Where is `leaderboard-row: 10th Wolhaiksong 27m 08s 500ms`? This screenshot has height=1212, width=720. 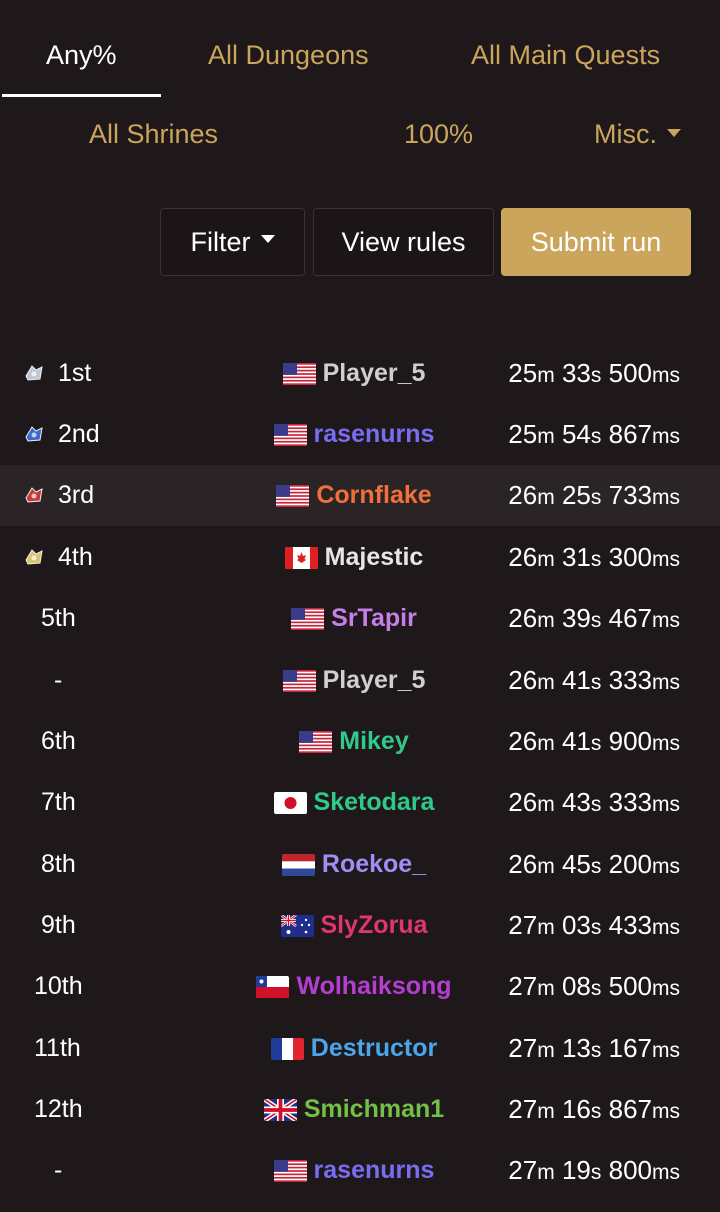
leaderboard-row: 10th Wolhaiksong 27m 08s 500ms is located at coordinates (360, 986).